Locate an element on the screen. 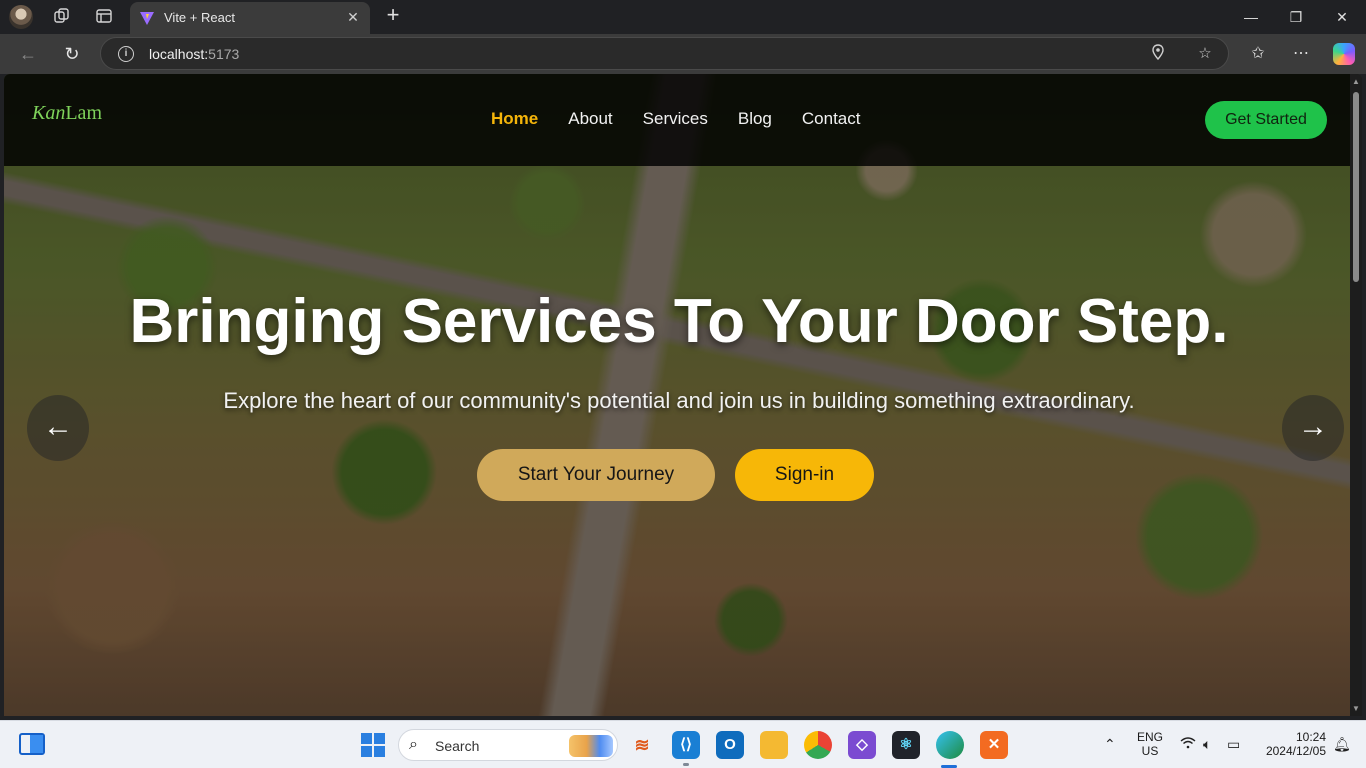 The height and width of the screenshot is (768, 1366). favorites-icon: ✩ is located at coordinates (1258, 54).